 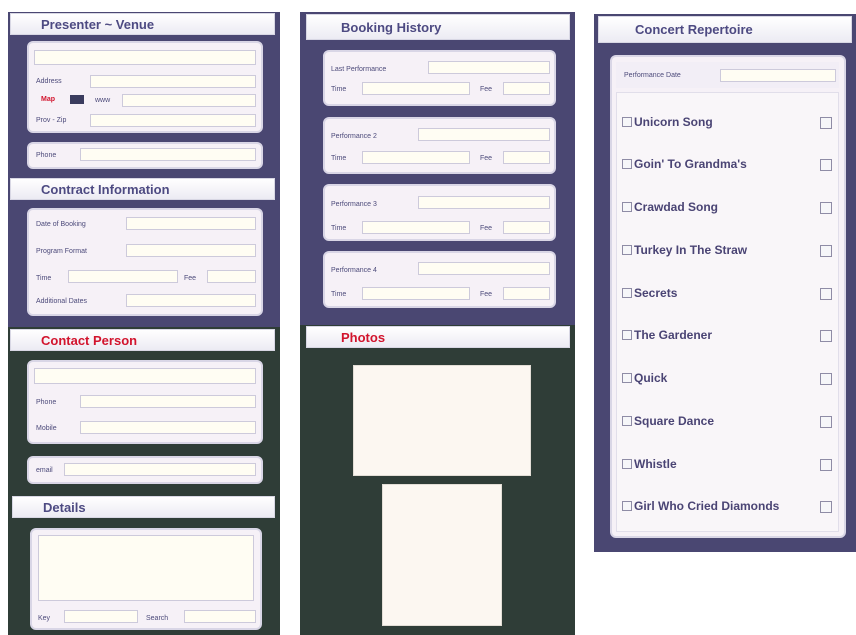 What do you see at coordinates (486, 89) in the screenshot?
I see `performance-fee-label-1: Fee` at bounding box center [486, 89].